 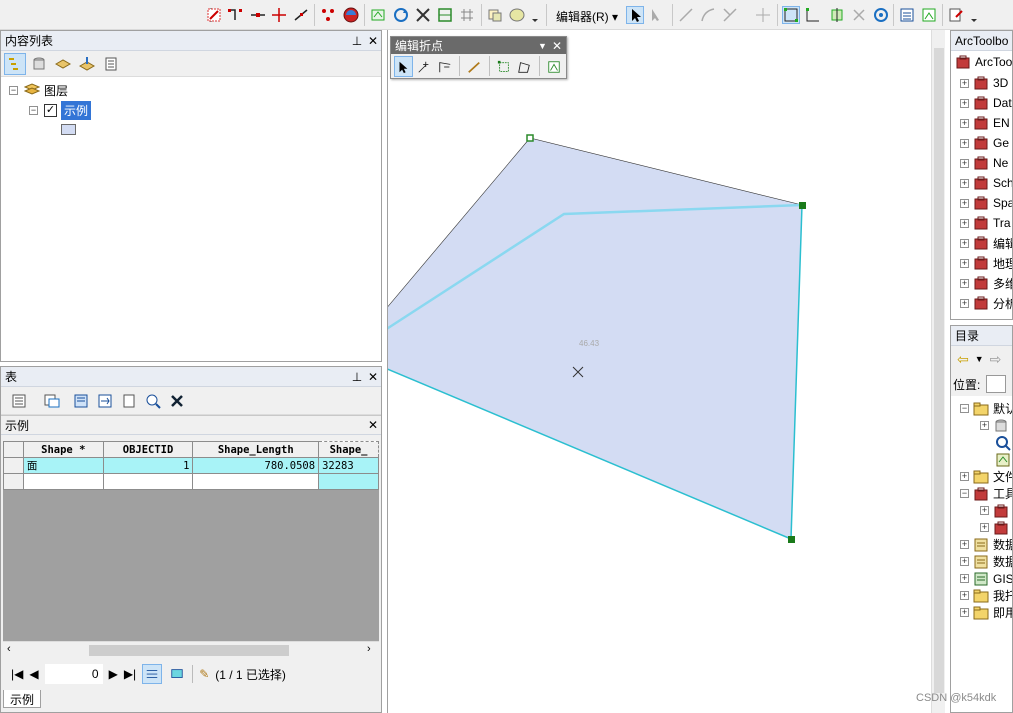 I want to click on scroll-right-icon: ›, so click(x=369, y=649).